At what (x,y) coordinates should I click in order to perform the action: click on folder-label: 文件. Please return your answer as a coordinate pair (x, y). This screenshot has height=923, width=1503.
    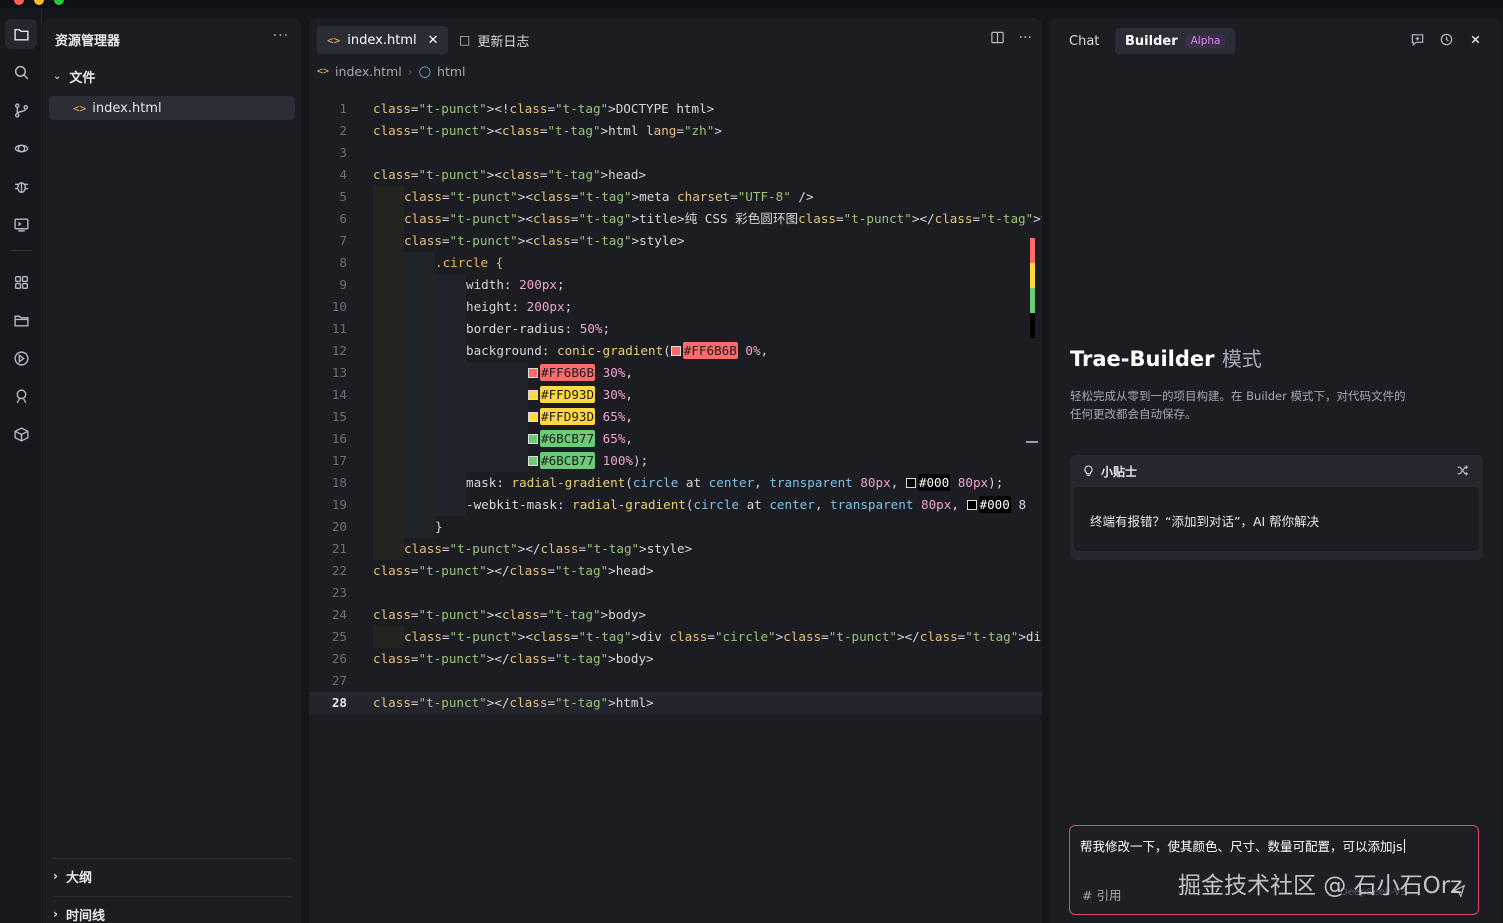
    Looking at the image, I should click on (82, 78).